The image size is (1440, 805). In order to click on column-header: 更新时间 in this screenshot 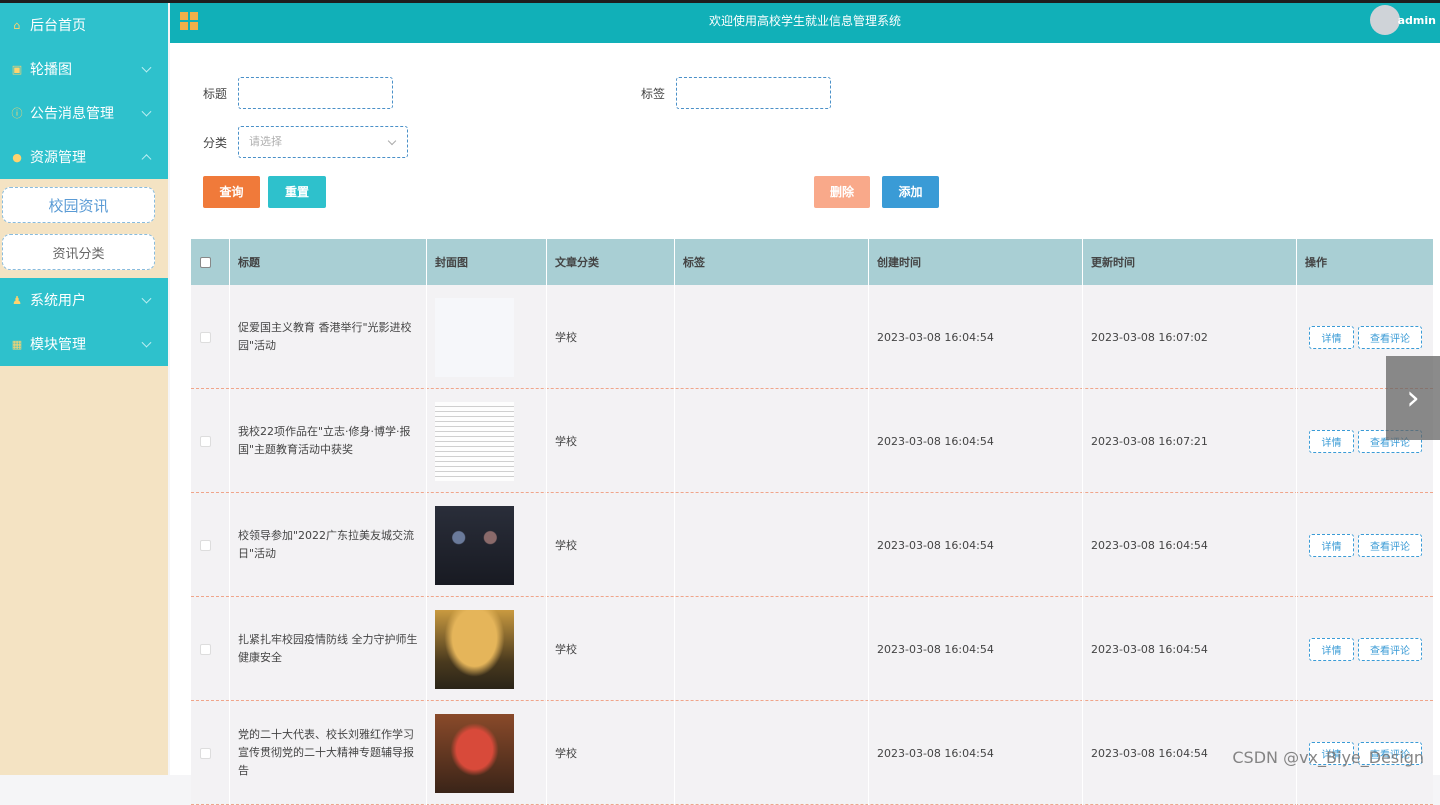, I will do `click(1190, 262)`.